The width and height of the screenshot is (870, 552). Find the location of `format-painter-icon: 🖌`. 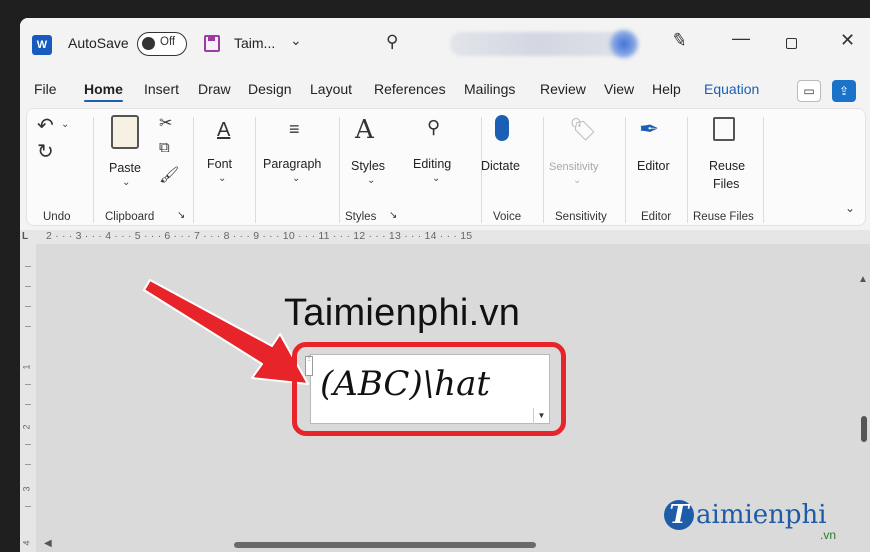

format-painter-icon: 🖌 is located at coordinates (169, 175).